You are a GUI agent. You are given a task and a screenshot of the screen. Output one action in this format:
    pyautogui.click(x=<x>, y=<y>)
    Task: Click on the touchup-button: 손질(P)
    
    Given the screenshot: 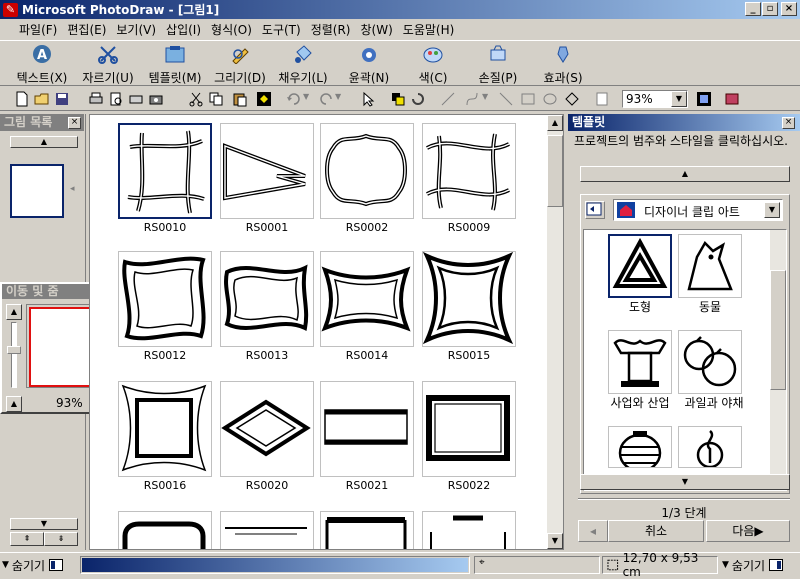 What is the action you would take?
    pyautogui.click(x=498, y=65)
    